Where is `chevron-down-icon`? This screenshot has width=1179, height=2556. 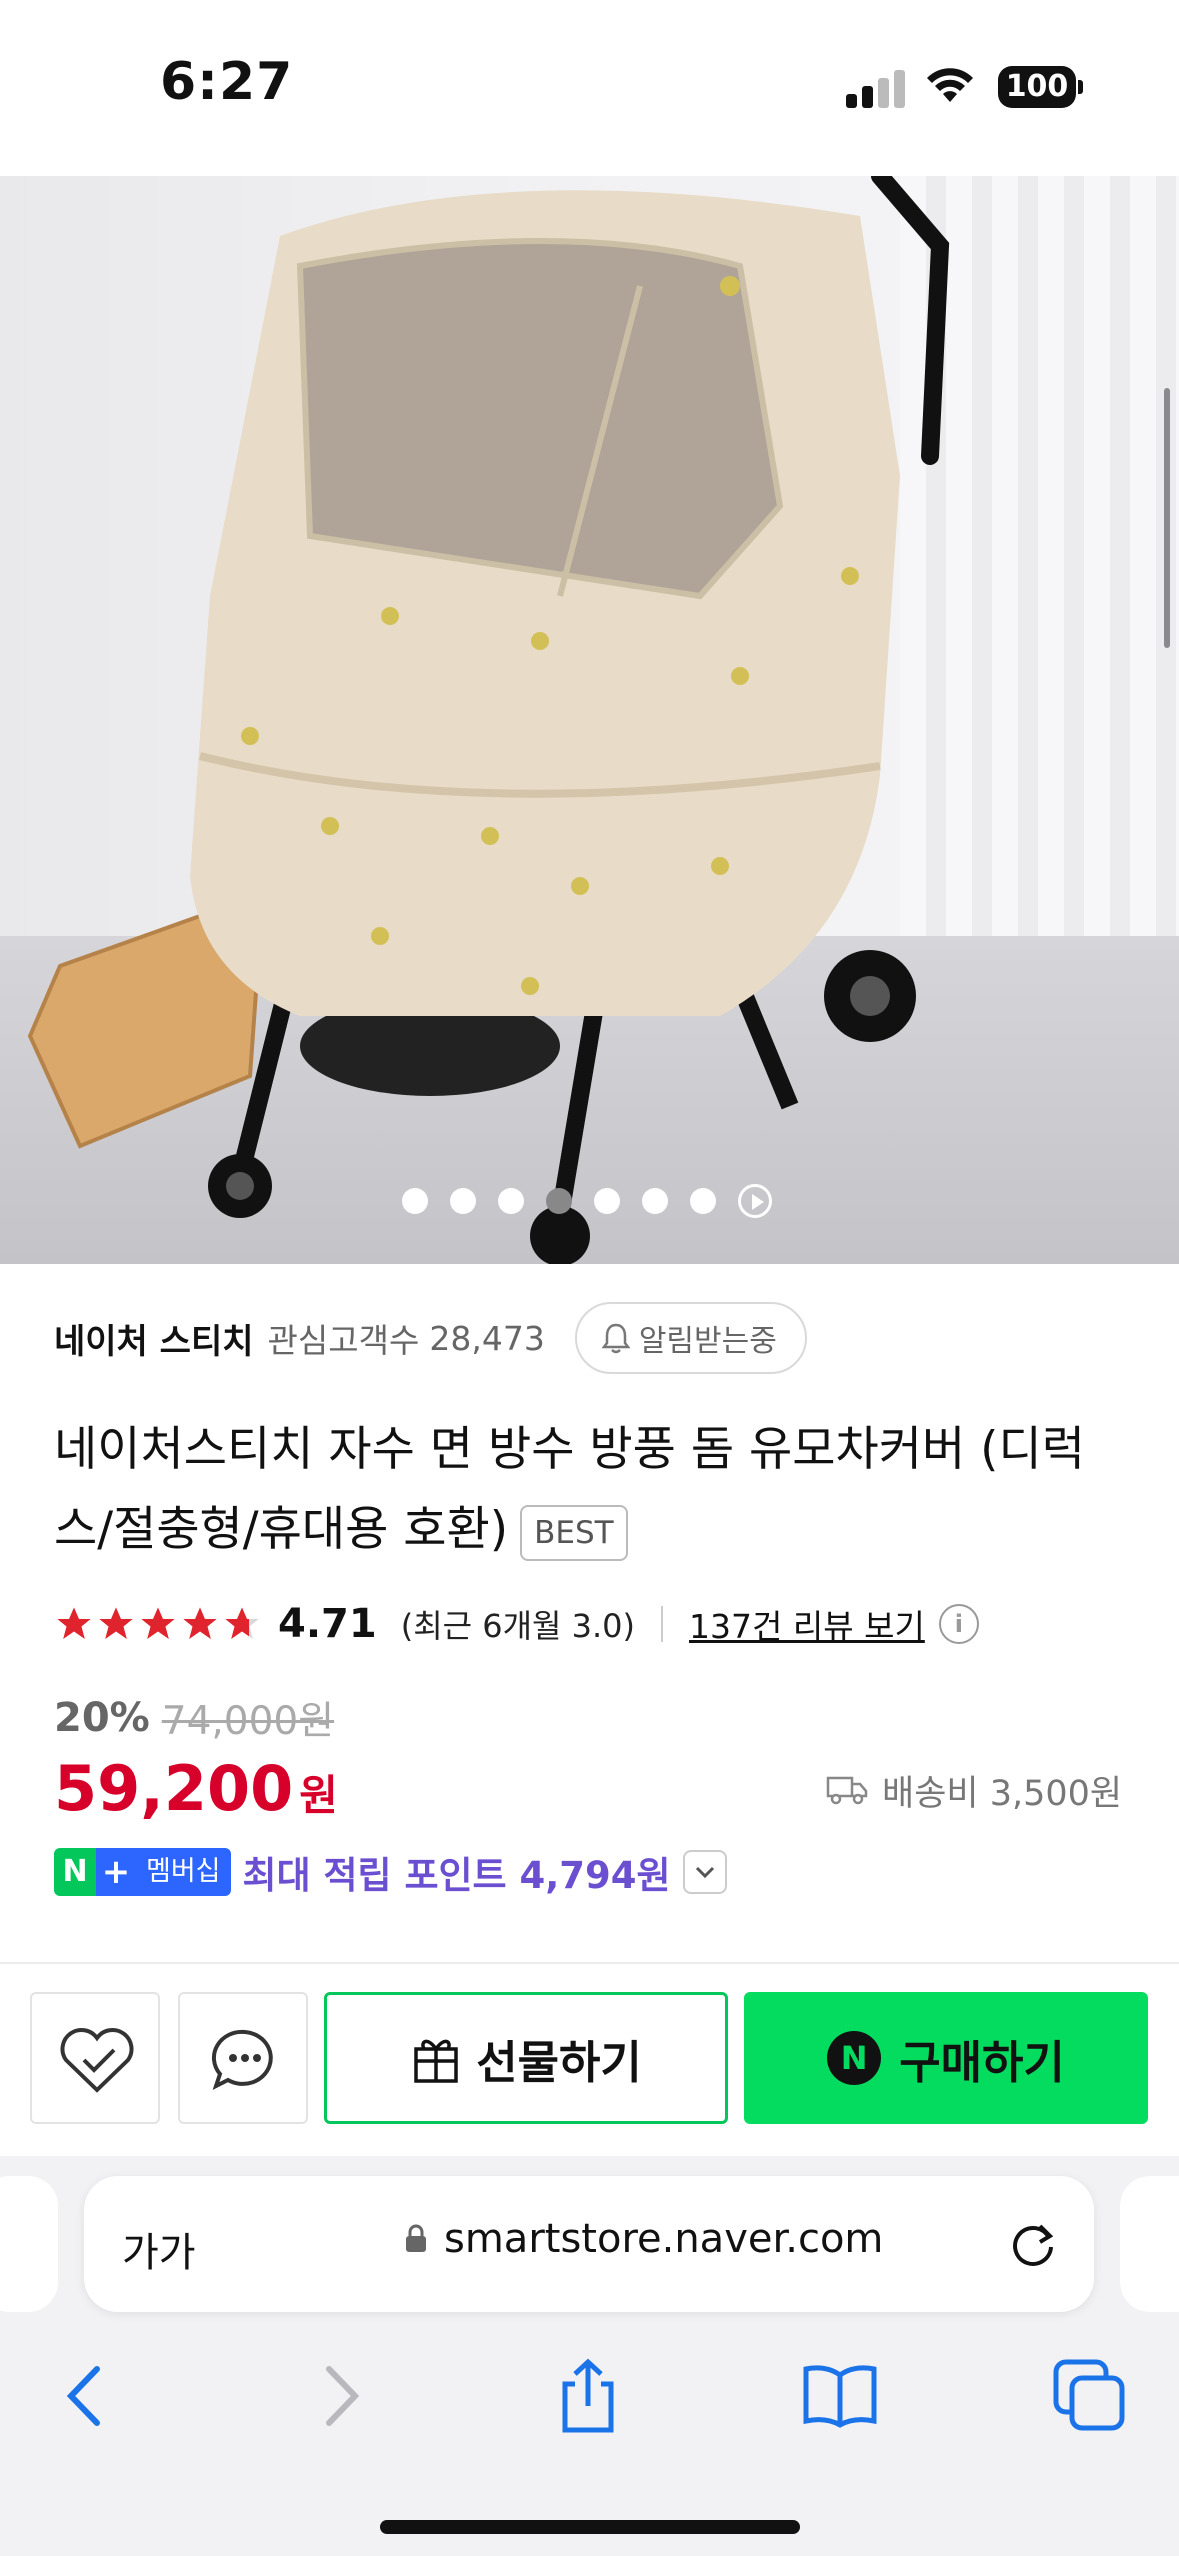 chevron-down-icon is located at coordinates (704, 1872).